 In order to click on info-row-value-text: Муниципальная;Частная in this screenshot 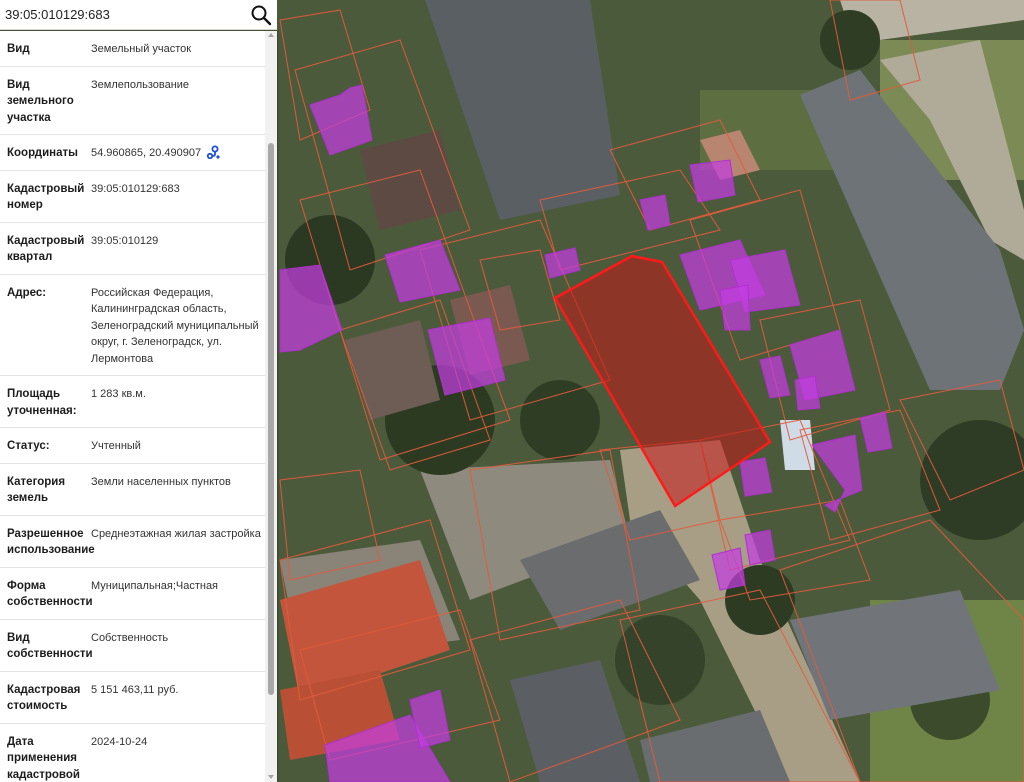, I will do `click(155, 585)`.